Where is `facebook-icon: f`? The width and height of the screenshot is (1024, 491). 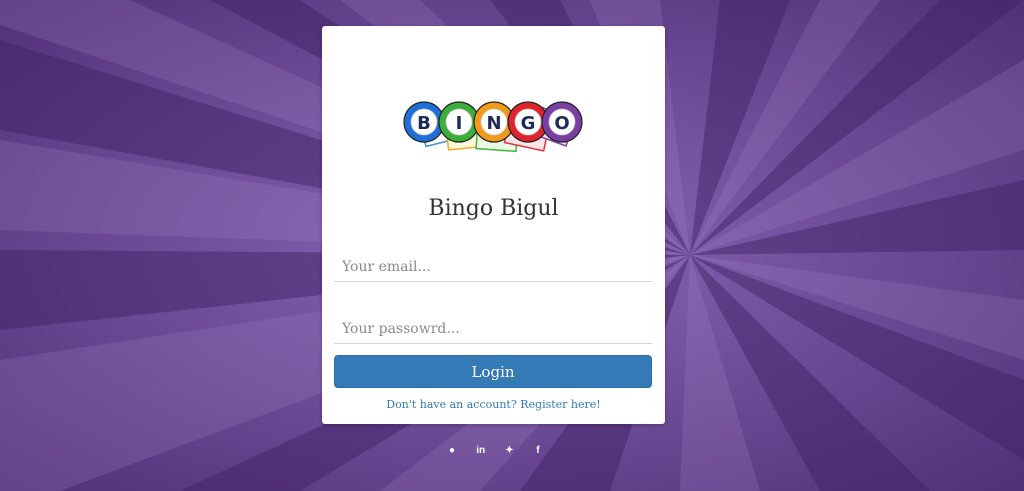
facebook-icon: f is located at coordinates (538, 450).